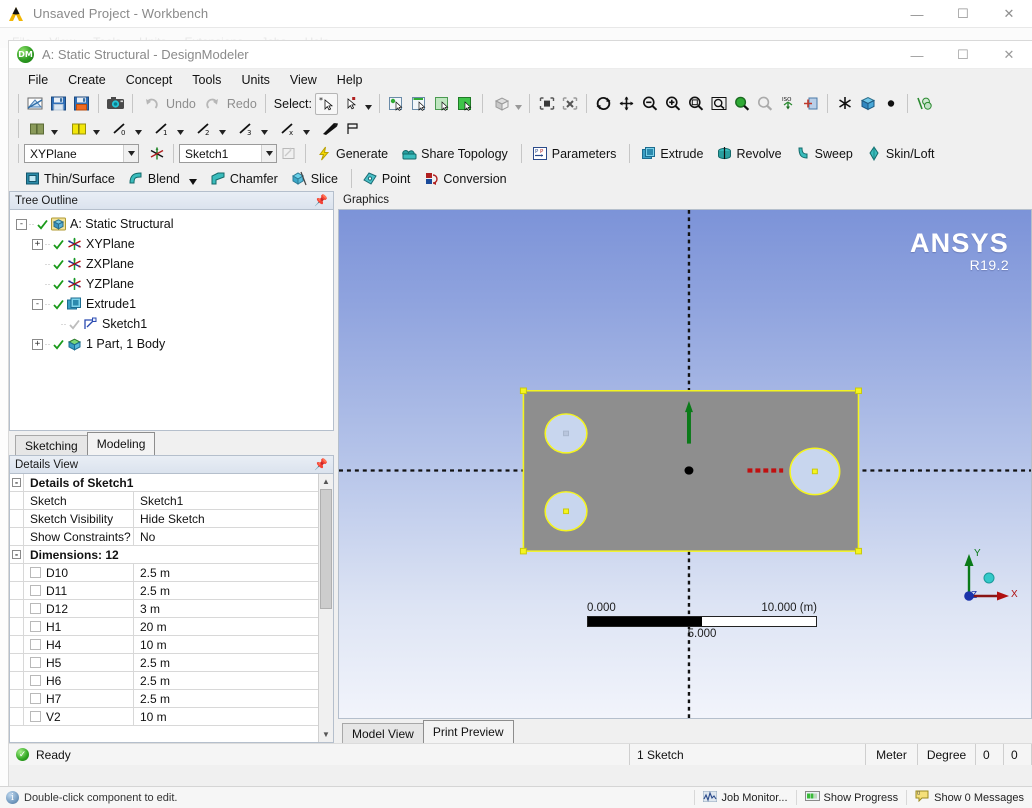  What do you see at coordinates (649, 104) in the screenshot?
I see `zoom-out-icon` at bounding box center [649, 104].